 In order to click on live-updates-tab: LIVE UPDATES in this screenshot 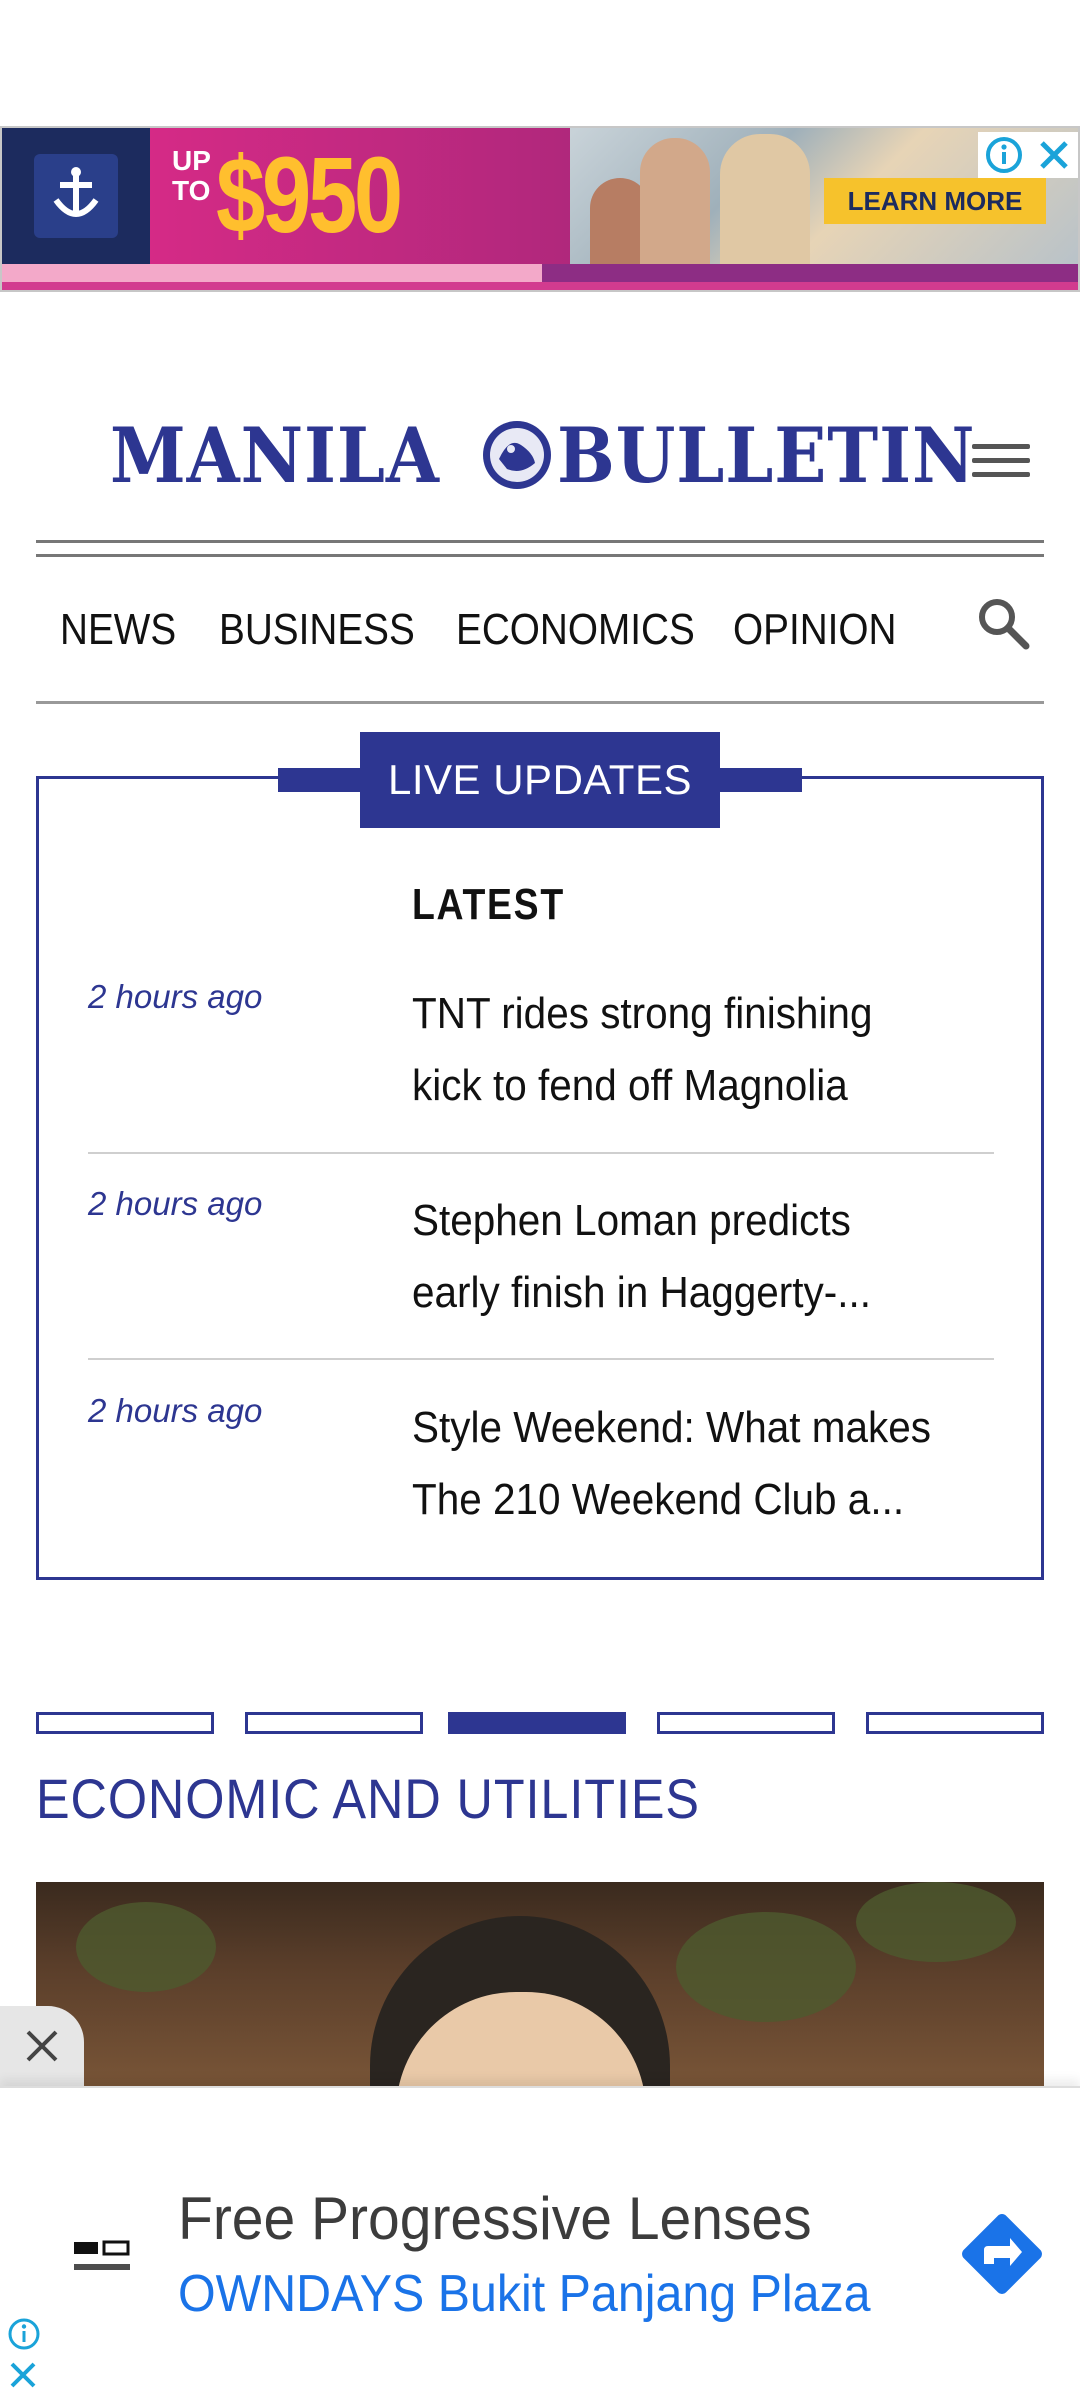, I will do `click(540, 780)`.